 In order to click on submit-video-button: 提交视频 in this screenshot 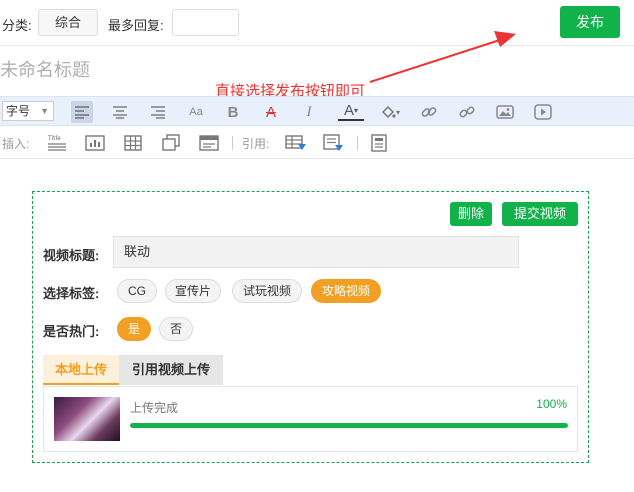, I will do `click(540, 214)`.